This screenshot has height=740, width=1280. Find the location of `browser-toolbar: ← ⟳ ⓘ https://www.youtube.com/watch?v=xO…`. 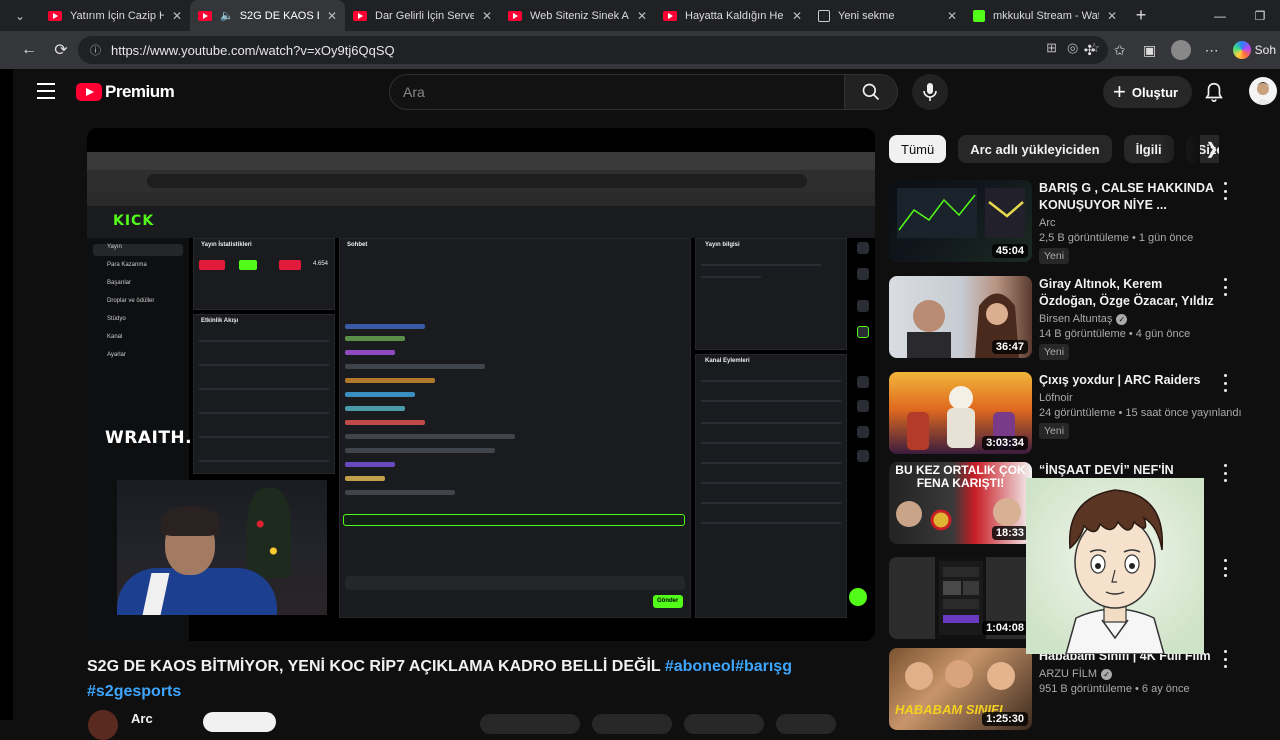

browser-toolbar: ← ⟳ ⓘ https://www.youtube.com/watch?v=xO… is located at coordinates (640, 50).